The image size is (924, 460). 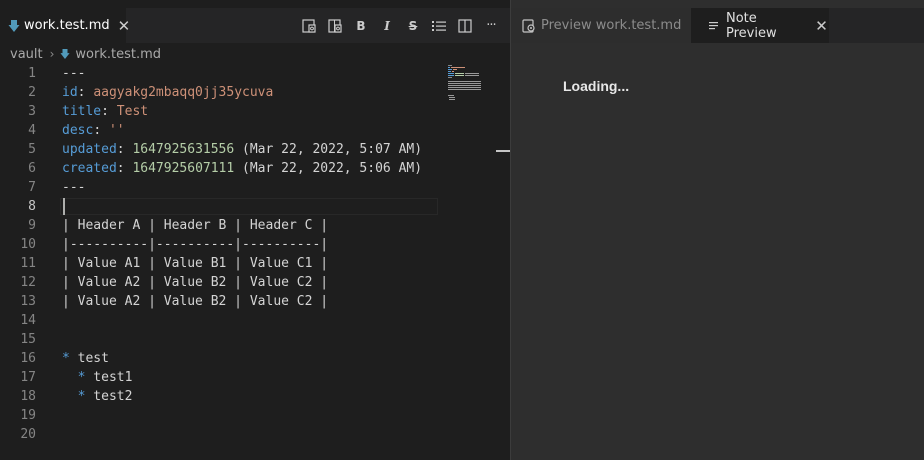 I want to click on line-number: 11, so click(x=28, y=263).